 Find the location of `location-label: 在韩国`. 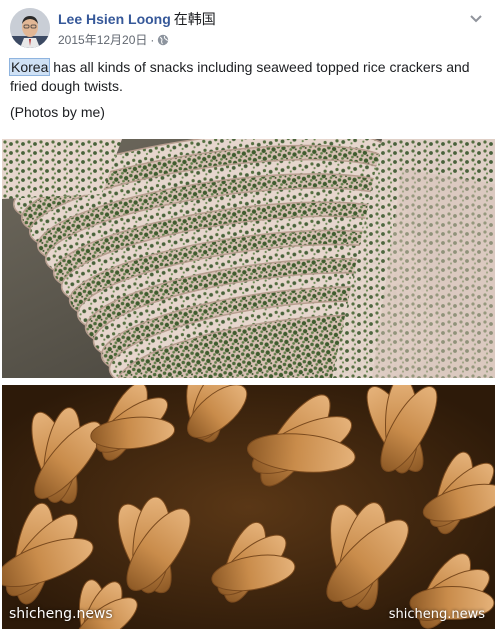

location-label: 在韩国 is located at coordinates (195, 19).